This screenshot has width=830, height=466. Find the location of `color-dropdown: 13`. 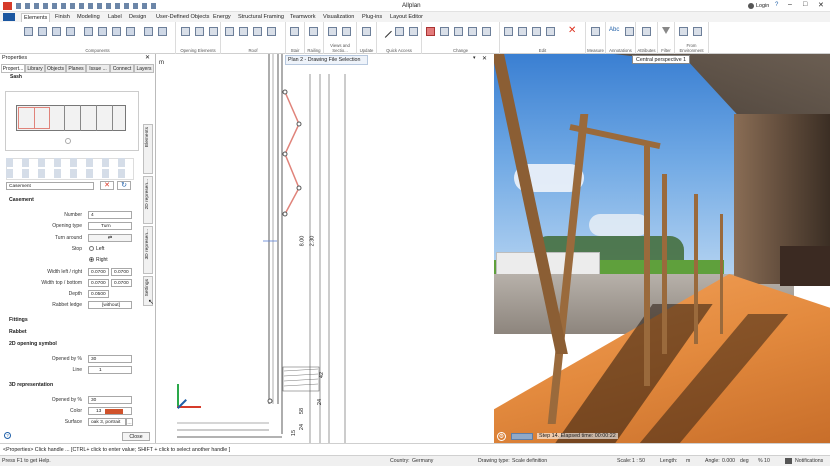

color-dropdown: 13 is located at coordinates (110, 411).